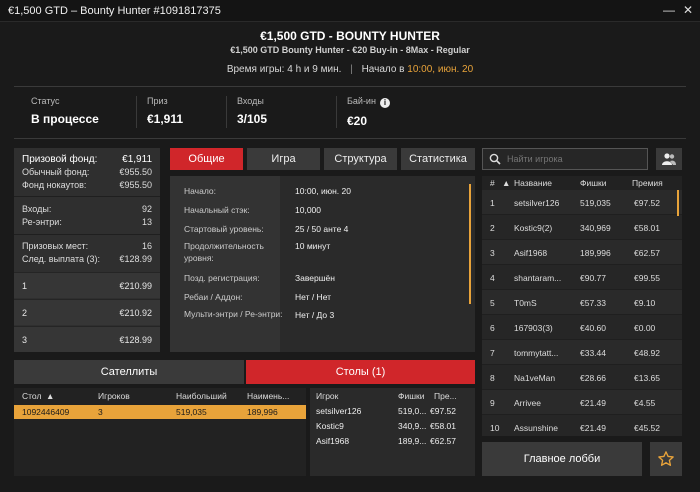 The width and height of the screenshot is (700, 492). Describe the element at coordinates (582, 377) in the screenshot. I see `player-row: 8 Na1veMan €28.66 €13.65` at that location.